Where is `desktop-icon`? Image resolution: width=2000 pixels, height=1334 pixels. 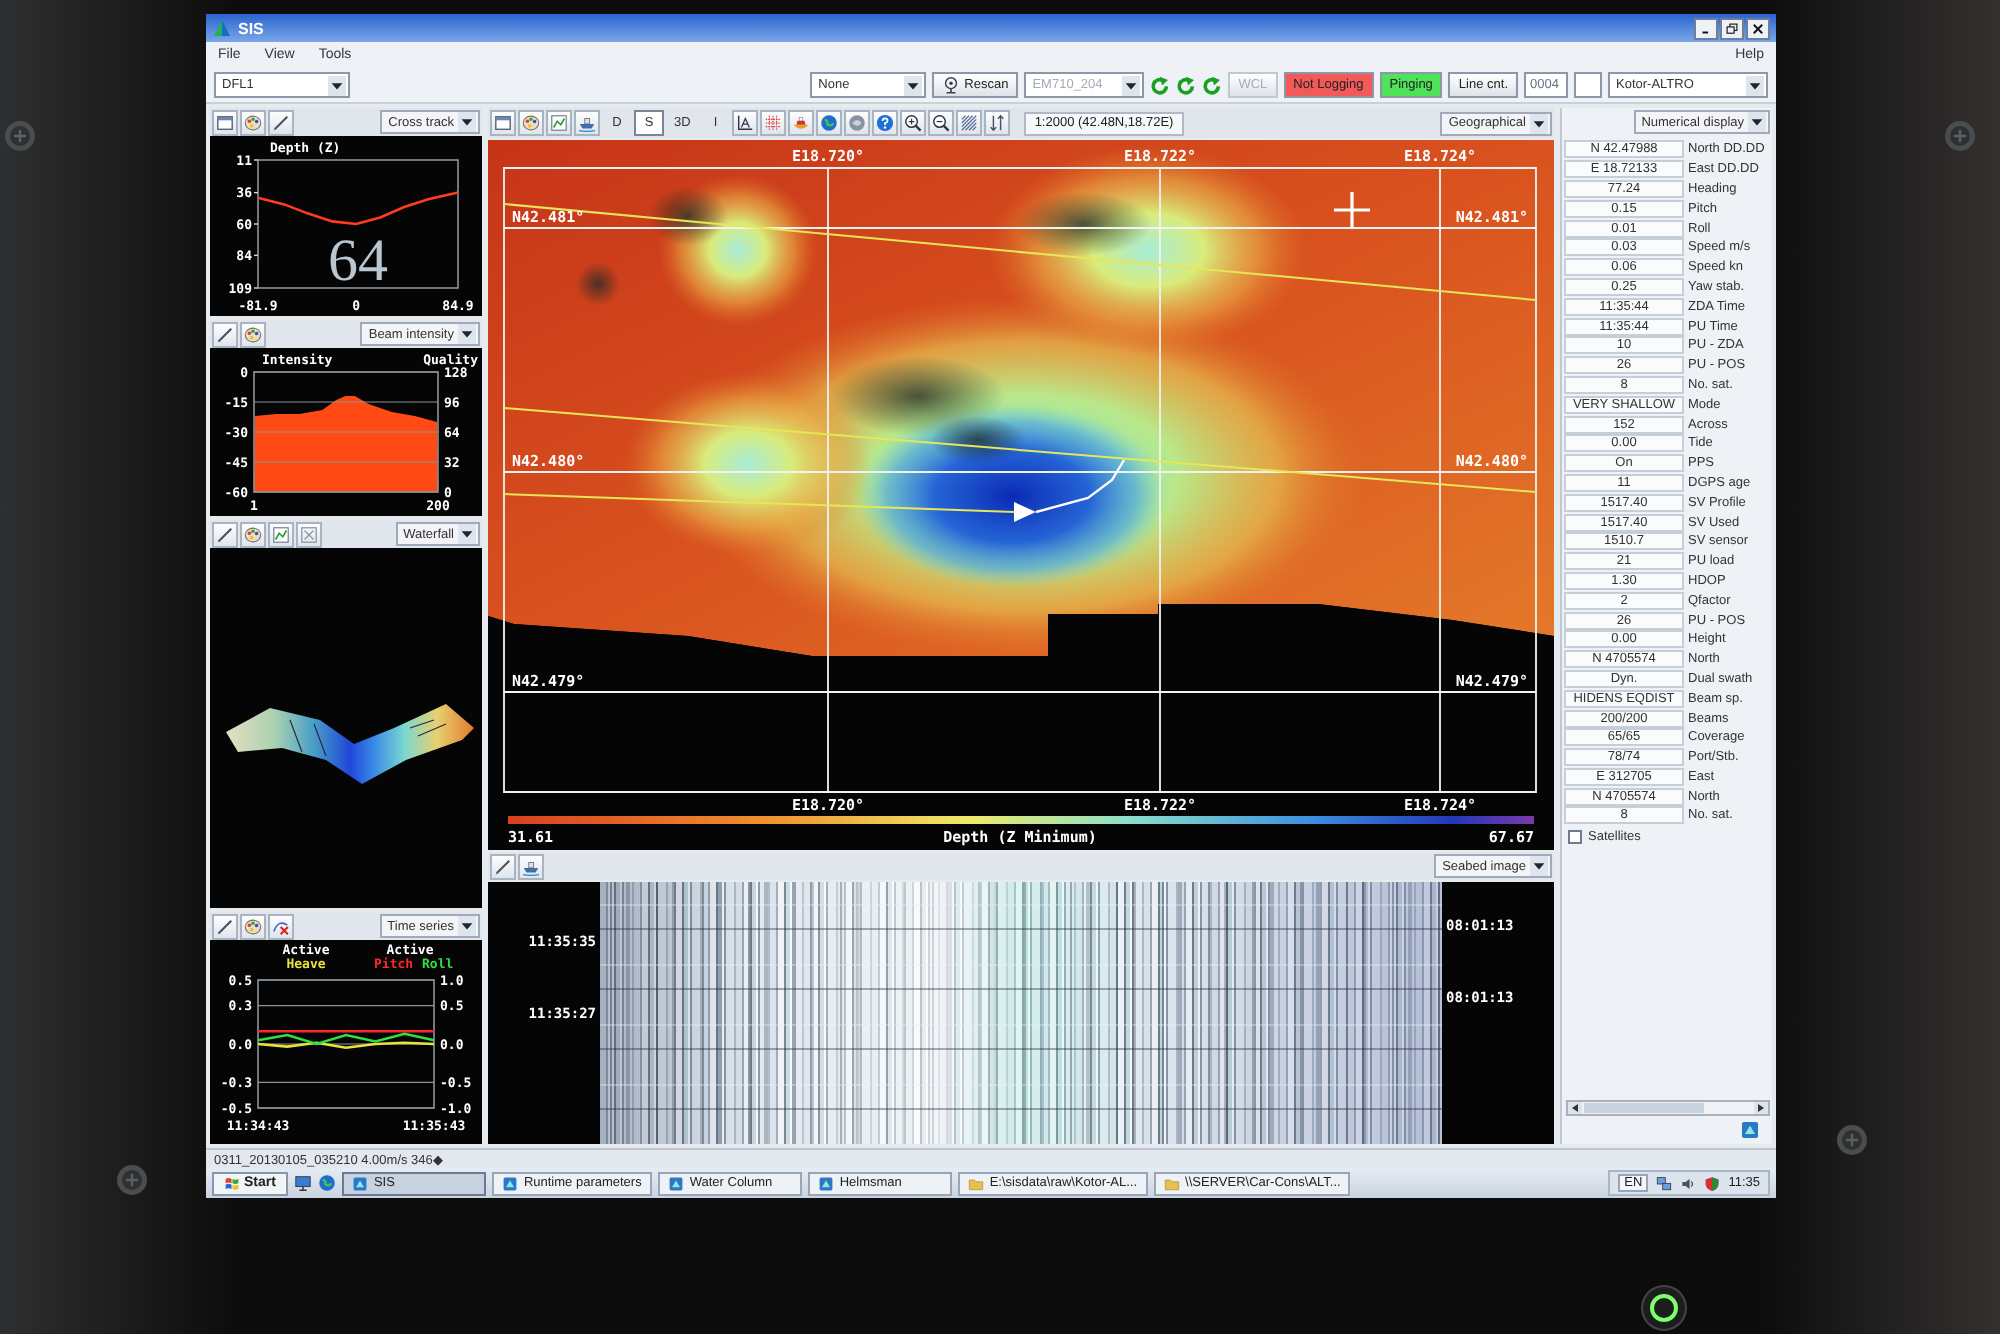 desktop-icon is located at coordinates (302, 1183).